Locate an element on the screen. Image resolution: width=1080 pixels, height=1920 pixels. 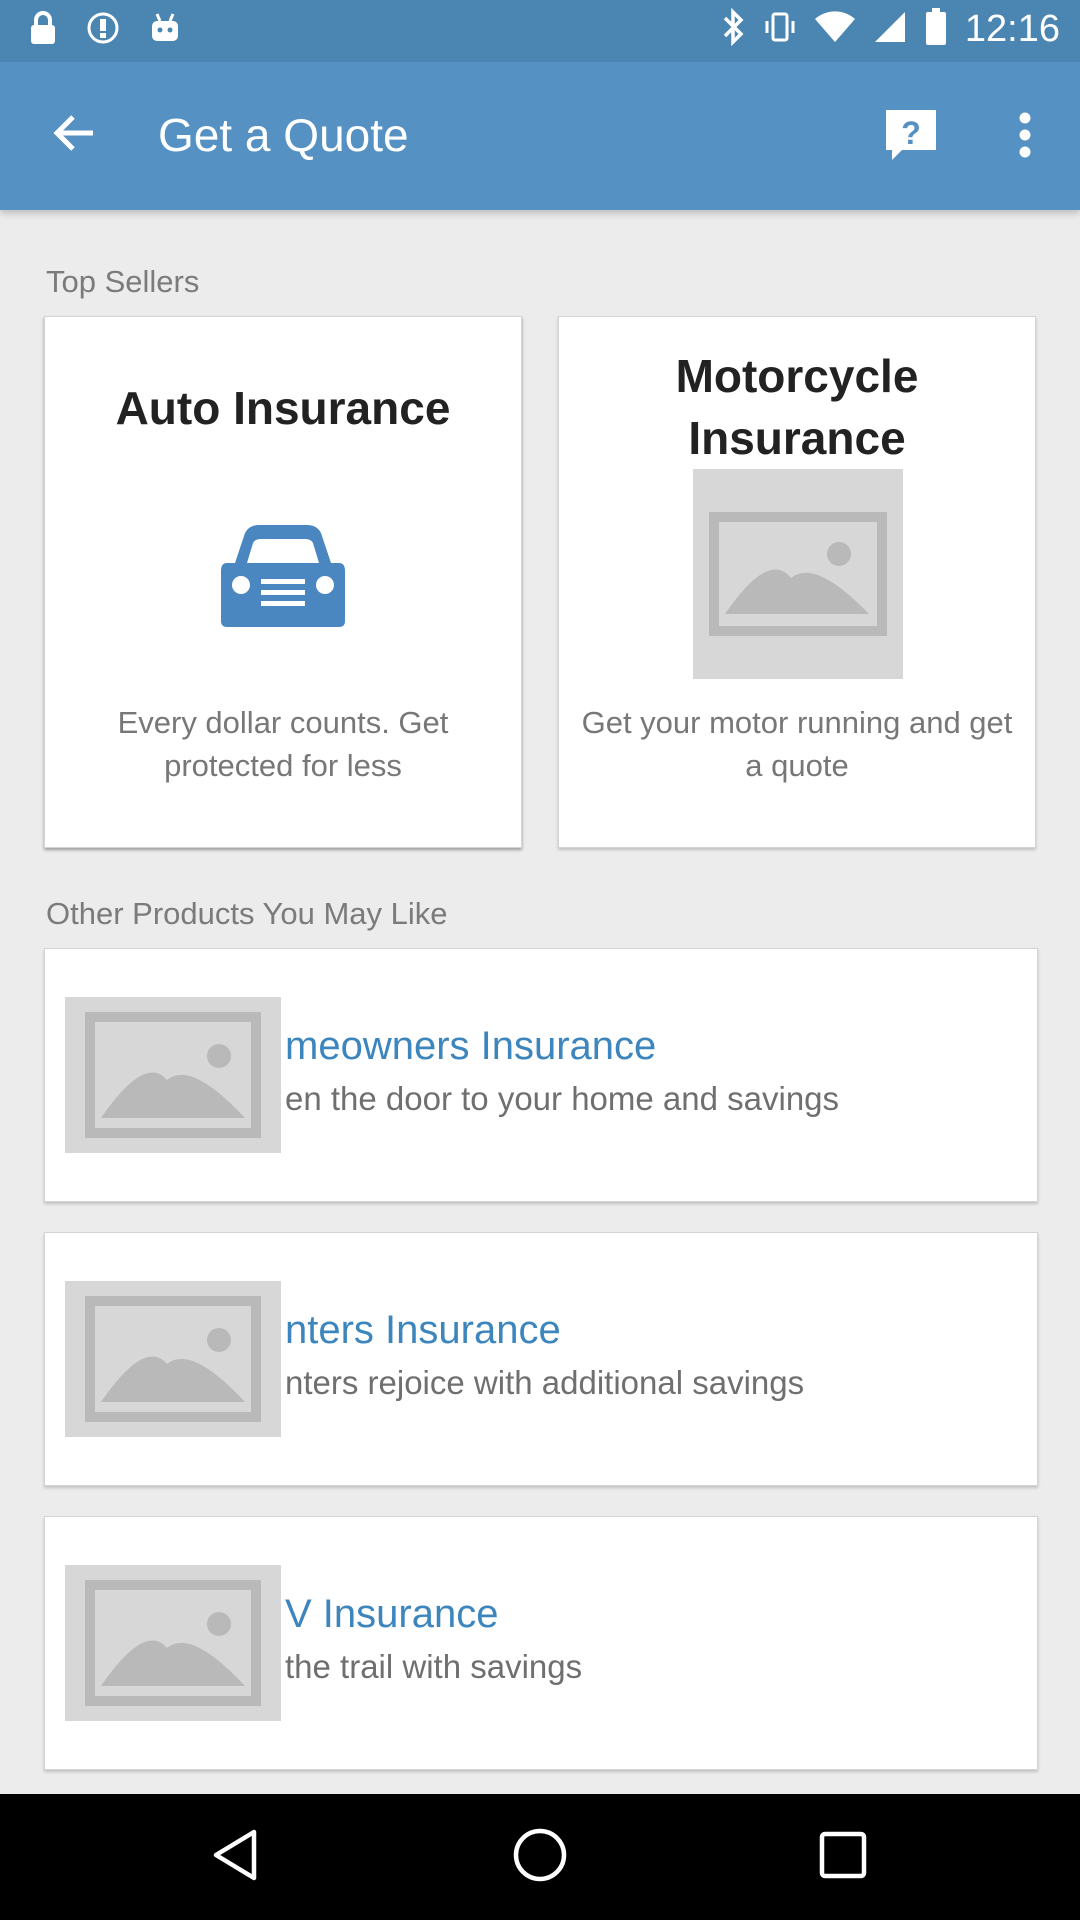
card-title: Motorcycle Insurance is located at coordinates (797, 407).